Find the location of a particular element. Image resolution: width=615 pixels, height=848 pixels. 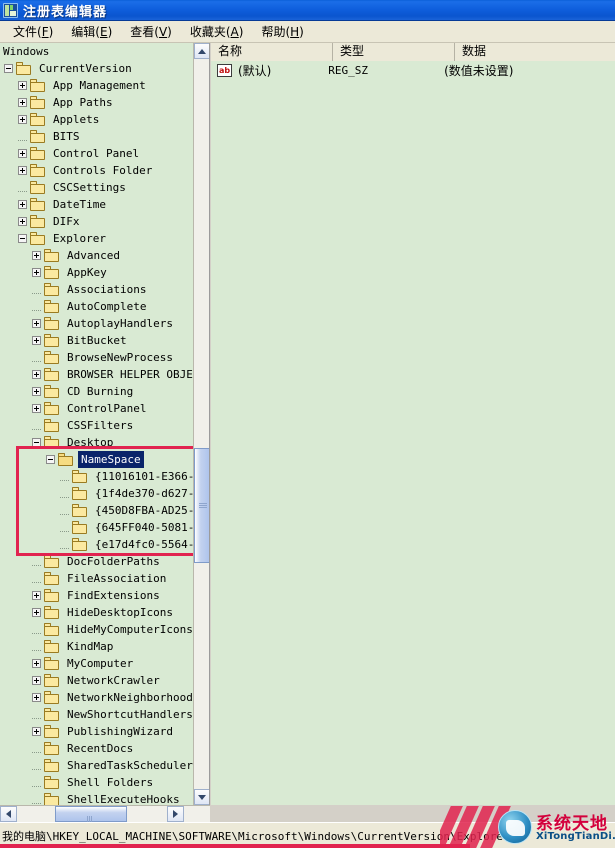

tree-node: CD Burning is located at coordinates (96, 391).